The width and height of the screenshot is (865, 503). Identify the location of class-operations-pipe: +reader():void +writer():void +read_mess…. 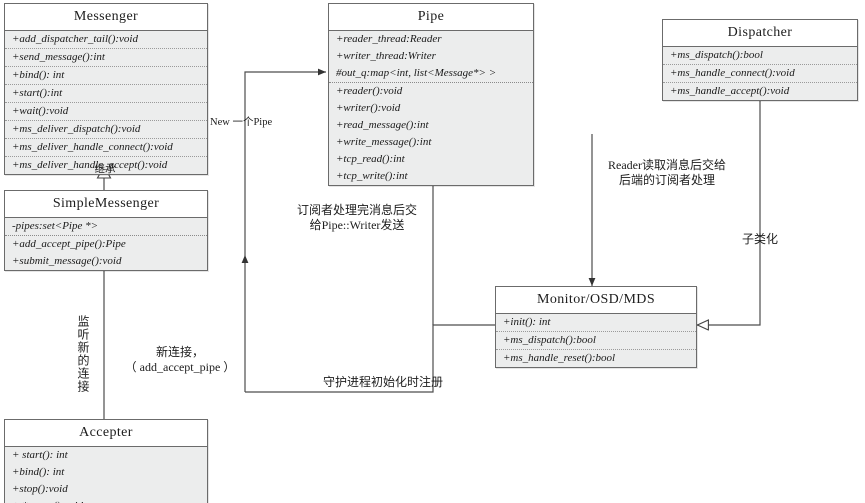
(431, 134).